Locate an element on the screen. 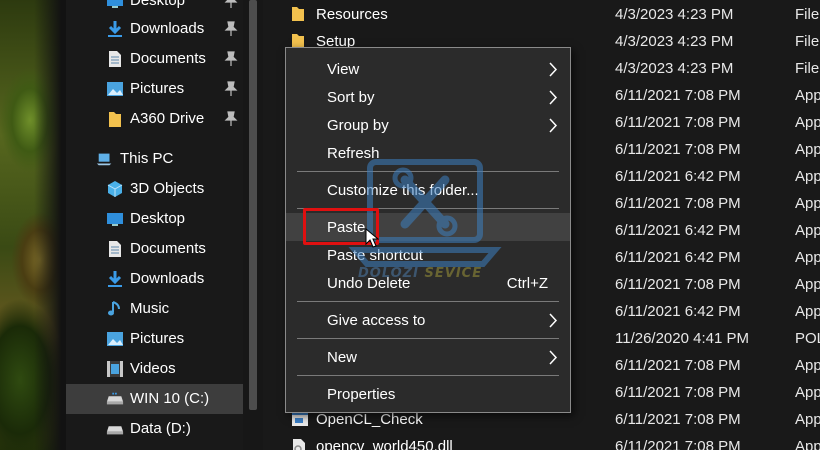 This screenshot has height=450, width=820. nav-item-videos: Videos is located at coordinates (154, 369).